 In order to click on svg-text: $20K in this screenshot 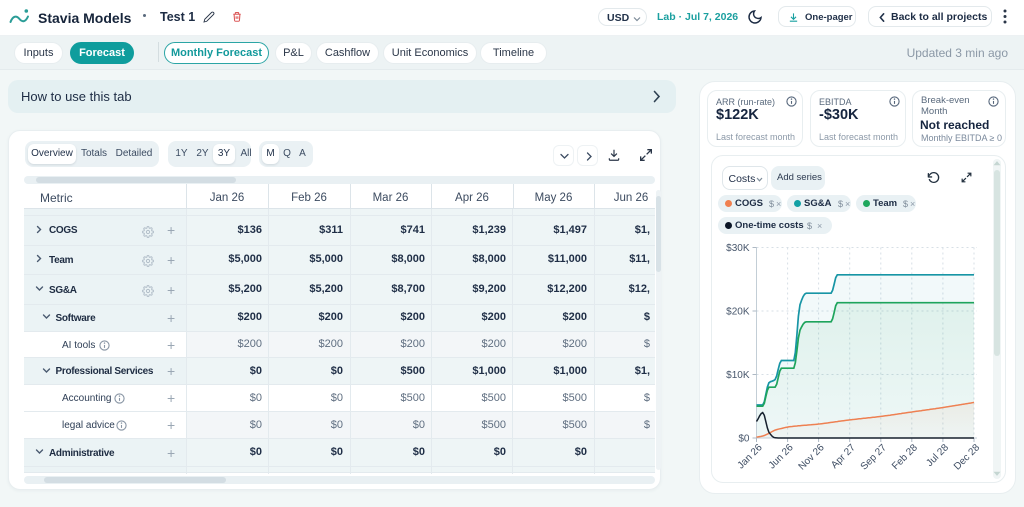, I will do `click(738, 312)`.